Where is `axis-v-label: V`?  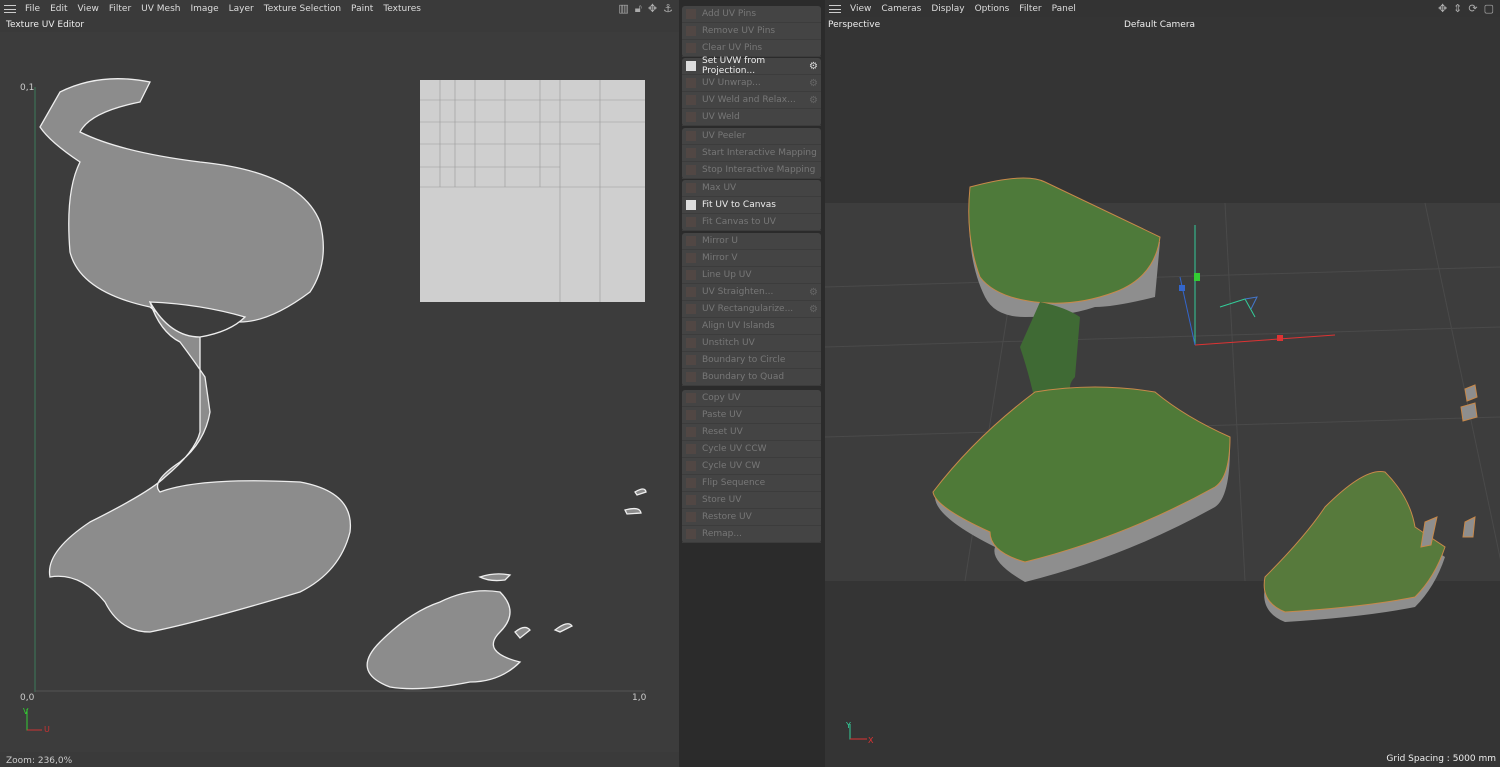
axis-v-label: V is located at coordinates (26, 711).